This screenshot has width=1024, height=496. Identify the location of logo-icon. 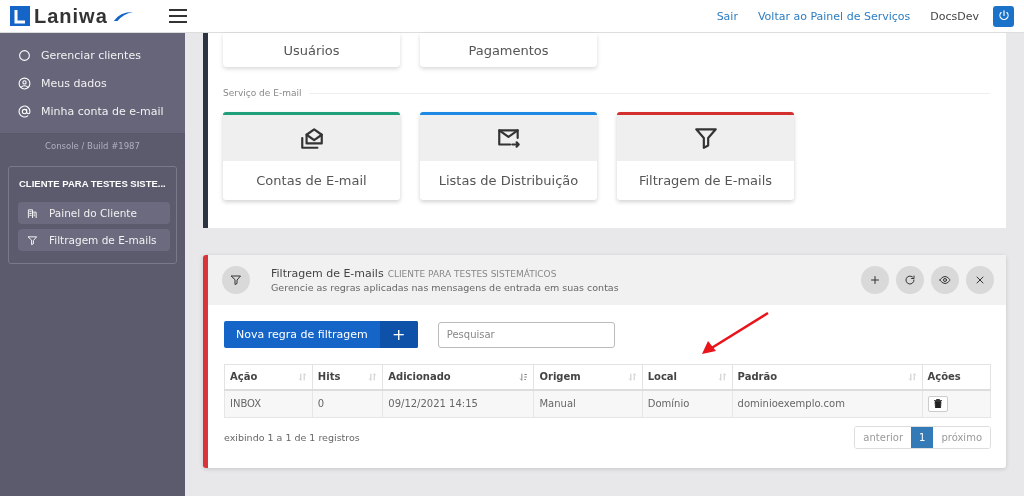
(20, 16).